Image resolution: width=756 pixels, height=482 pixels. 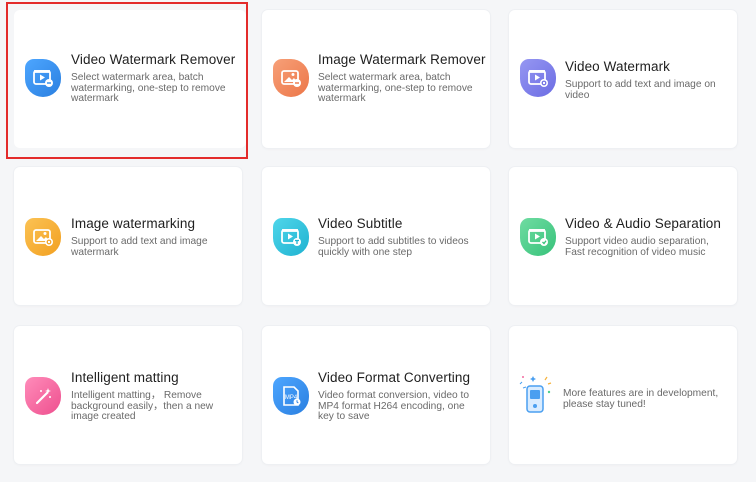 I want to click on in-development-illustration, so click(x=536, y=395).